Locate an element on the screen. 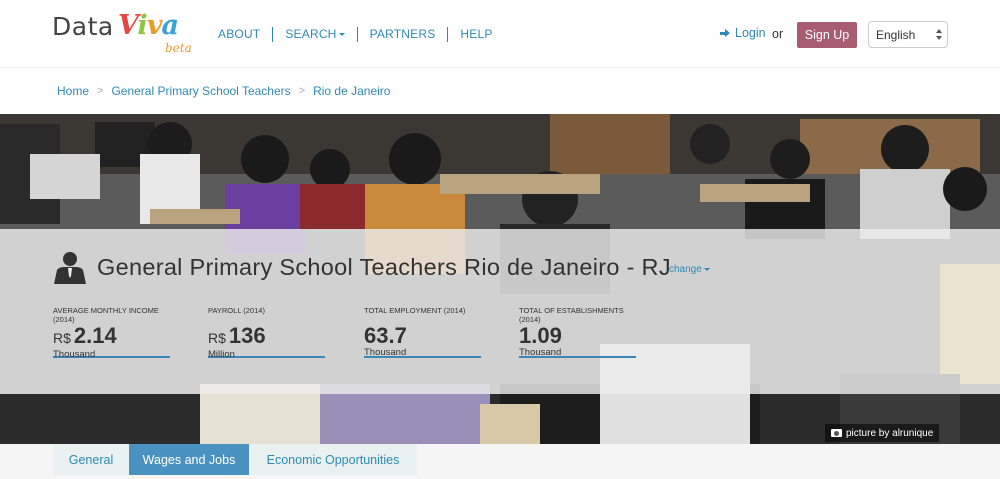 The height and width of the screenshot is (479, 1000). main-nav: ABOUT SEARCH PARTNERS HELP is located at coordinates (355, 34).